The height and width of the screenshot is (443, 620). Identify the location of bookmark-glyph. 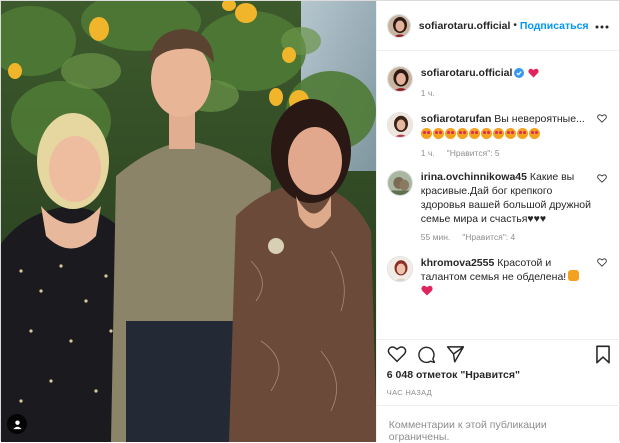
(602, 354).